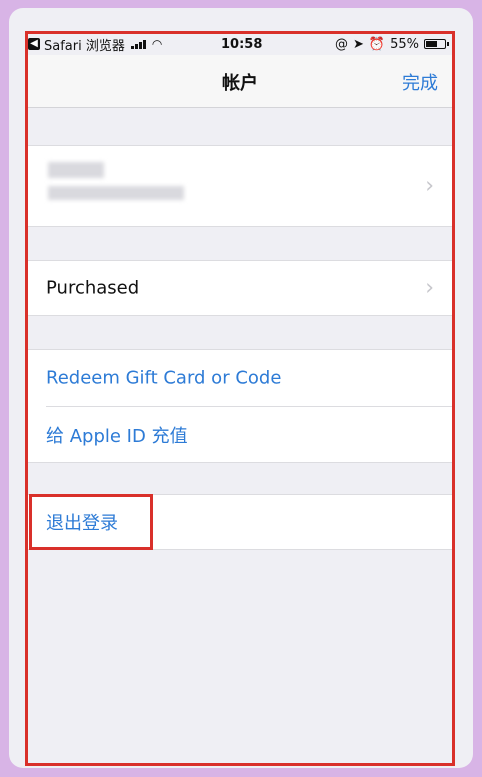 The width and height of the screenshot is (482, 777). I want to click on add-funds-row: 给 Apple ID 充值, so click(240, 435).